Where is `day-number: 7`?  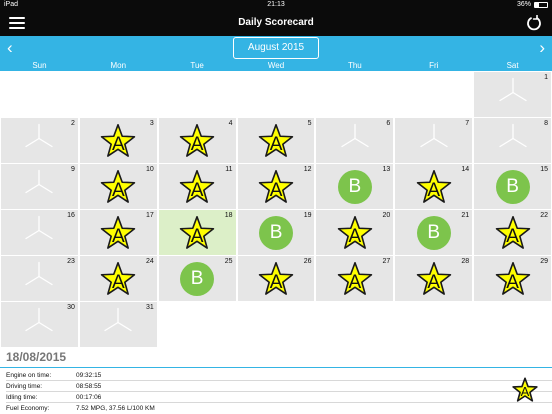
day-number: 7 is located at coordinates (467, 123).